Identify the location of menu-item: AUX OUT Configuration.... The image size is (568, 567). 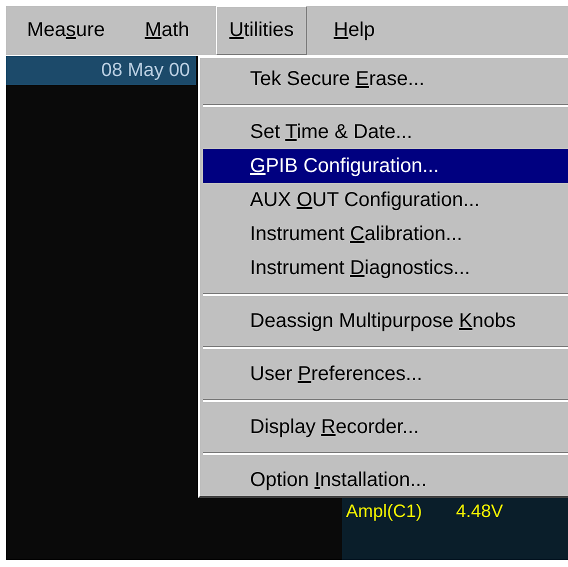
(385, 200).